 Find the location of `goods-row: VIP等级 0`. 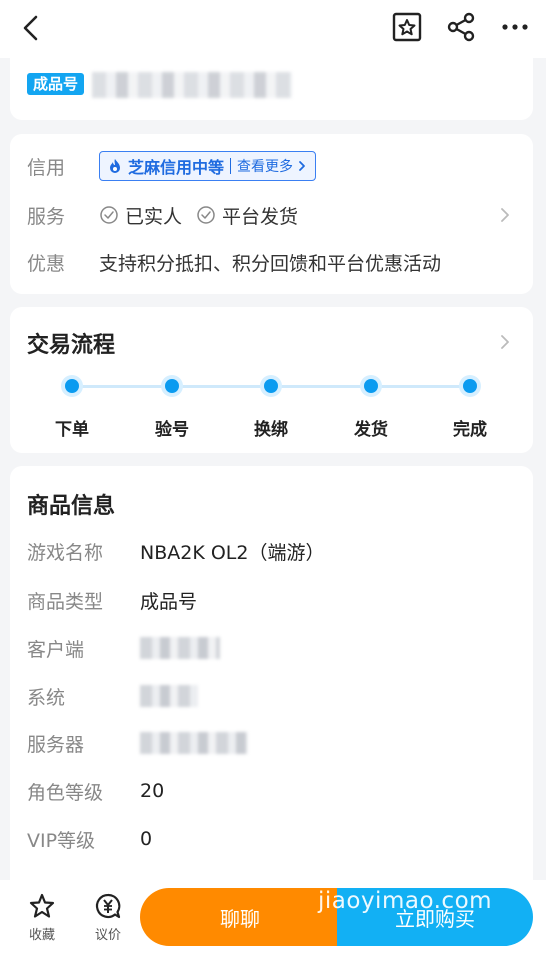

goods-row: VIP等级 0 is located at coordinates (89, 839).